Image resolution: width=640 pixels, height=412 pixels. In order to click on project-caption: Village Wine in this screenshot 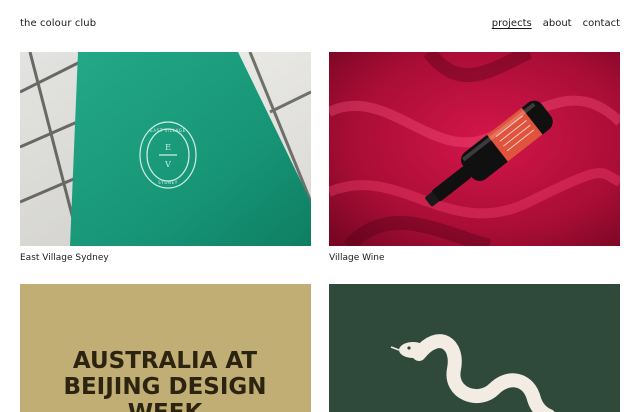, I will do `click(474, 258)`.